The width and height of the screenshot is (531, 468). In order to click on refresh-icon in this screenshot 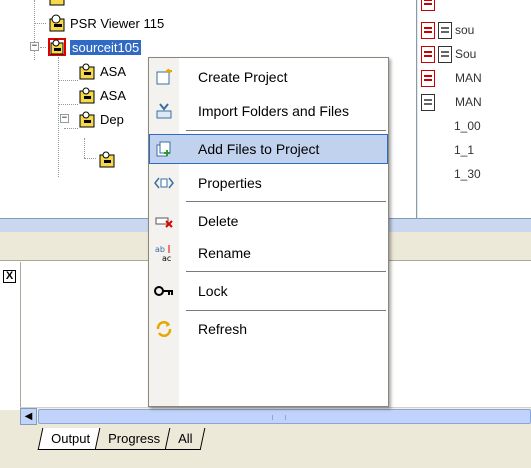, I will do `click(164, 329)`.